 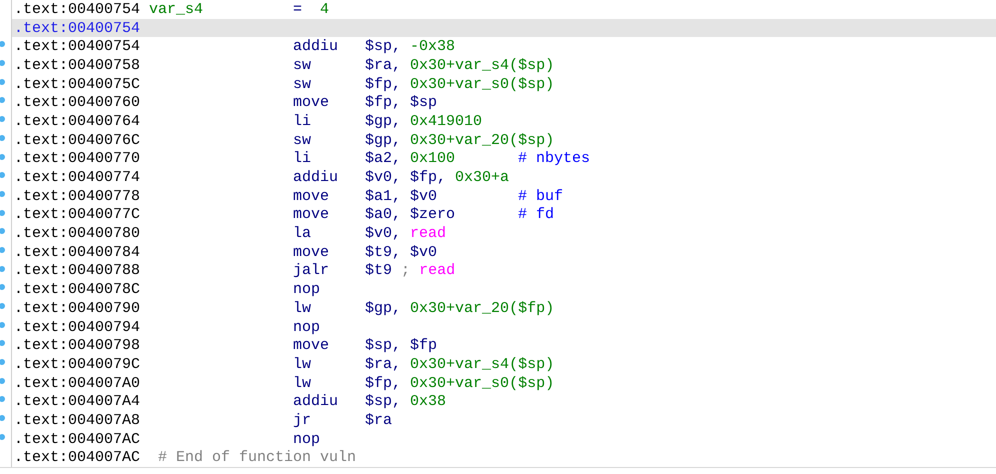 What do you see at coordinates (78, 84) in the screenshot?
I see `address-label: .text:0040075C` at bounding box center [78, 84].